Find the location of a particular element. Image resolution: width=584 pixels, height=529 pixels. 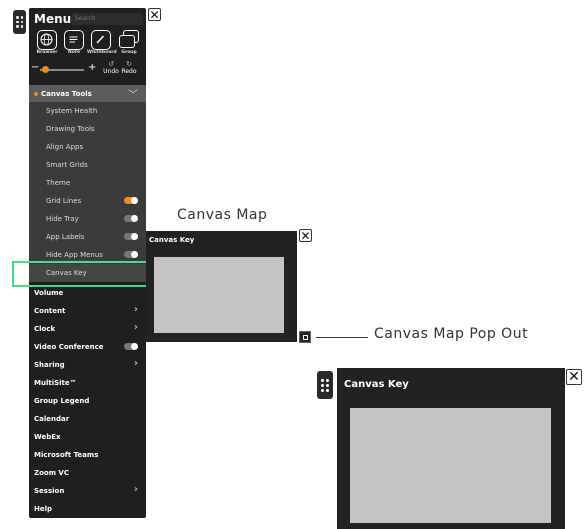

submenu-item-label: Grid Lines is located at coordinates (64, 201).